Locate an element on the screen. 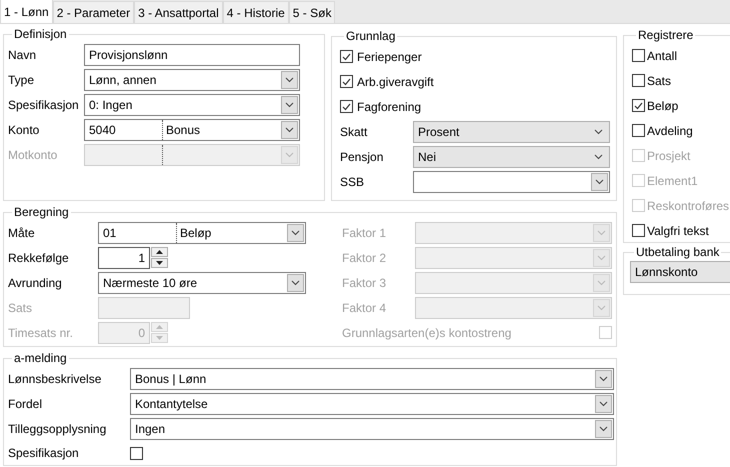 The height and width of the screenshot is (467, 730). field-label: Tilleggsopplysning is located at coordinates (58, 429).